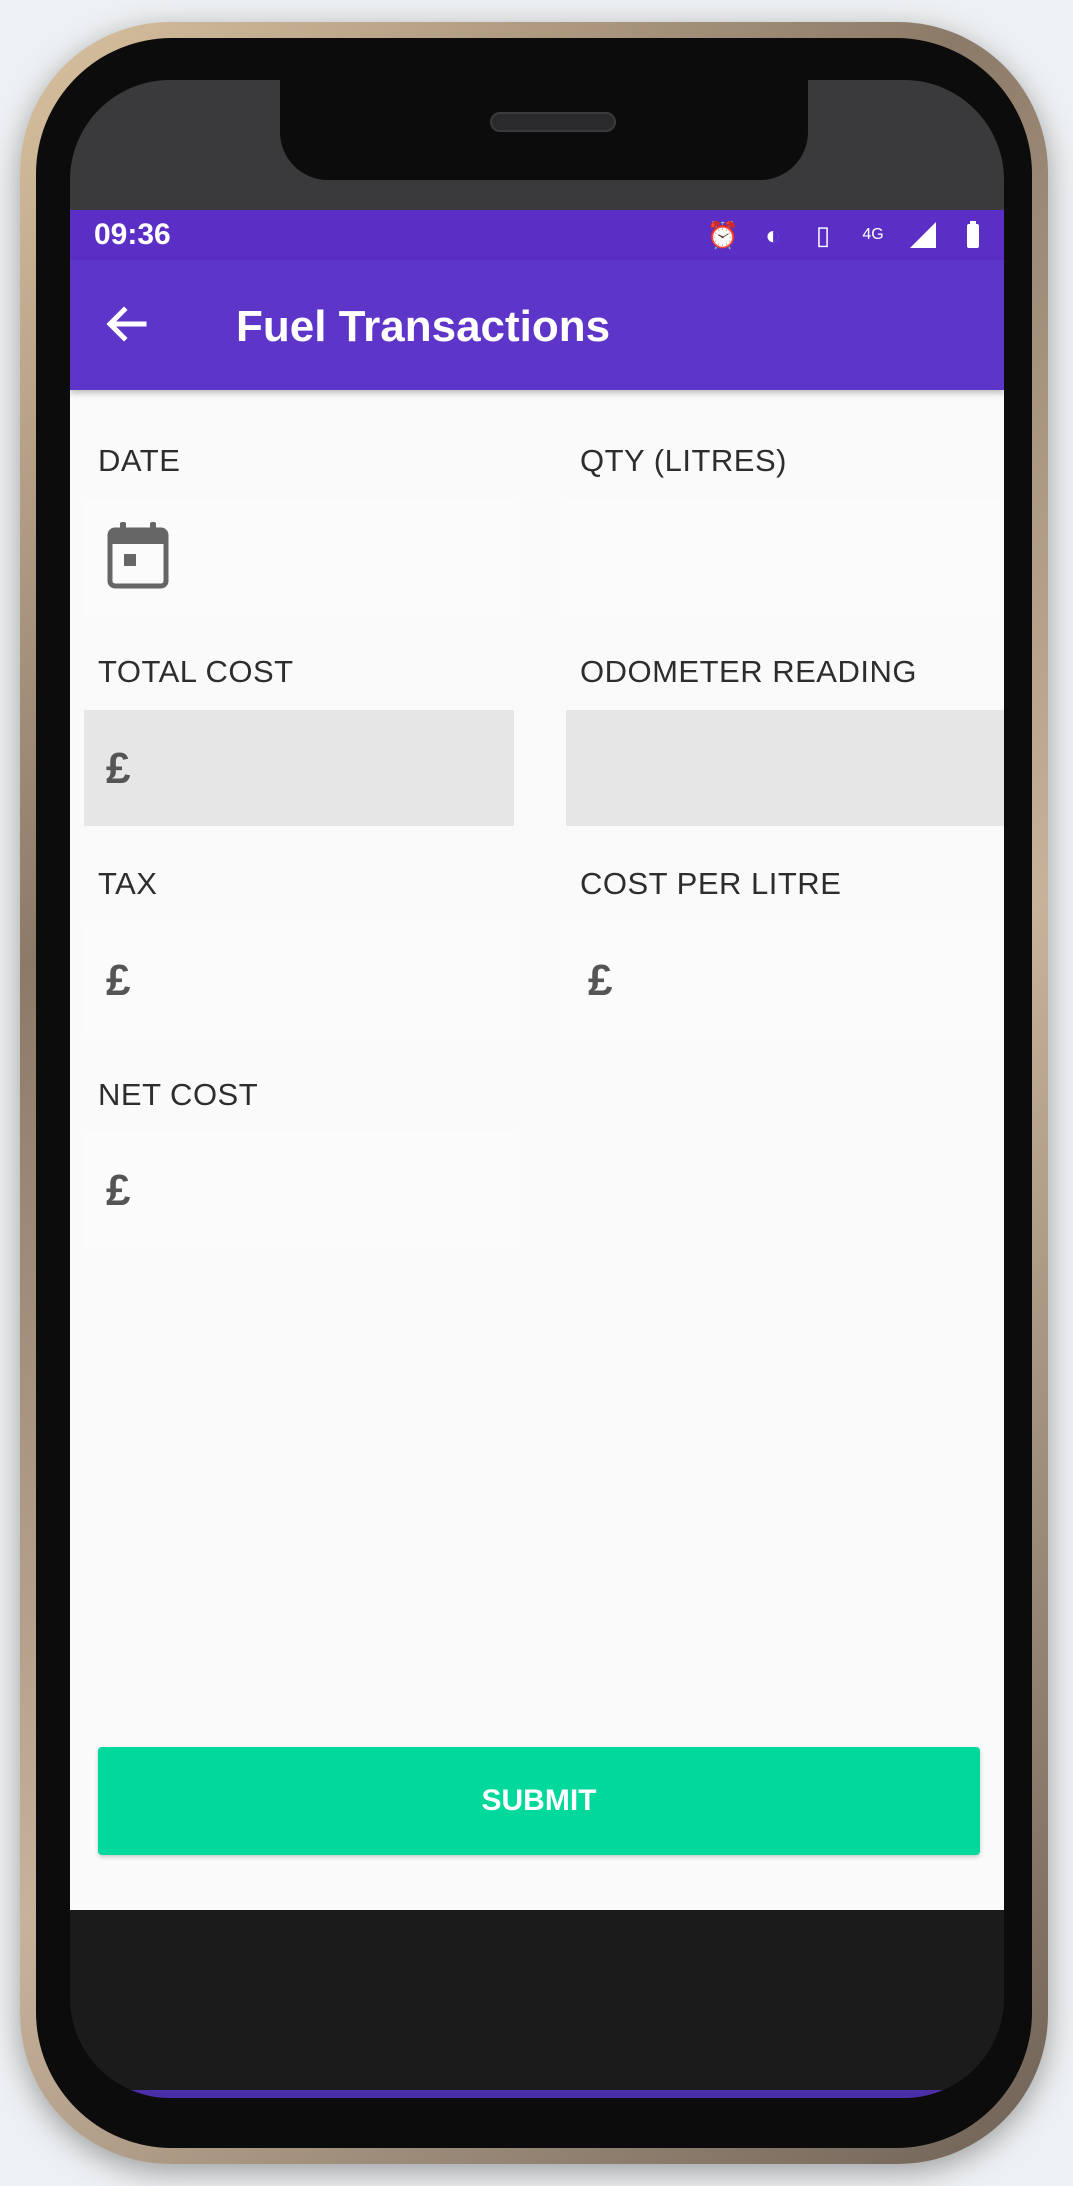 The image size is (1073, 2186). What do you see at coordinates (299, 768) in the screenshot?
I see `total-cost-field: £` at bounding box center [299, 768].